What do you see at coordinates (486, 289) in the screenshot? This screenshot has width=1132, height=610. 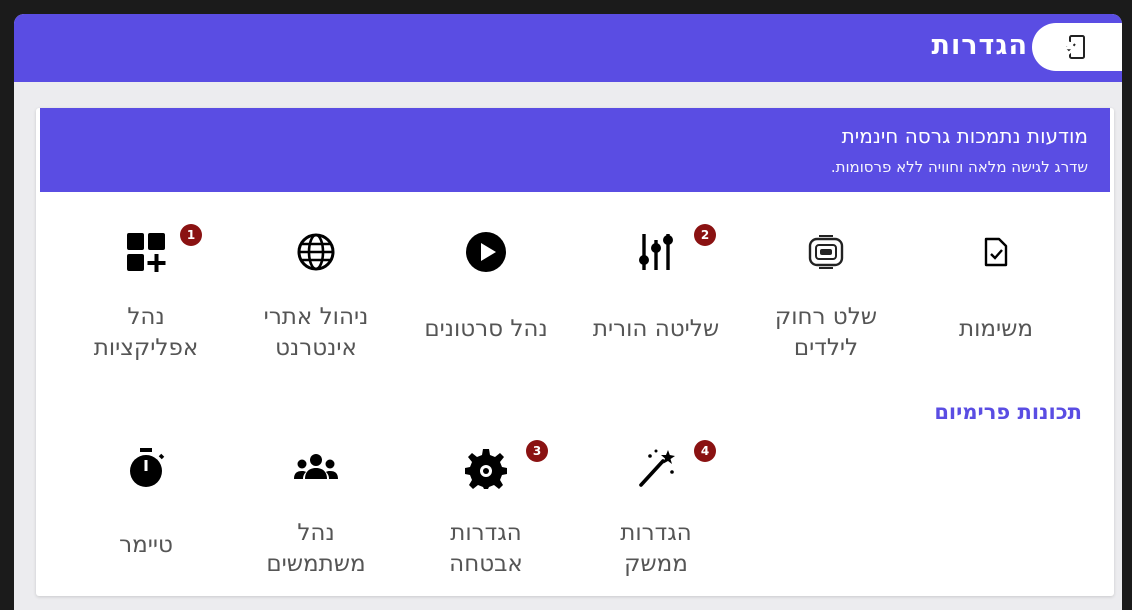 I see `tile-manage-videos: נהל סרטונים` at bounding box center [486, 289].